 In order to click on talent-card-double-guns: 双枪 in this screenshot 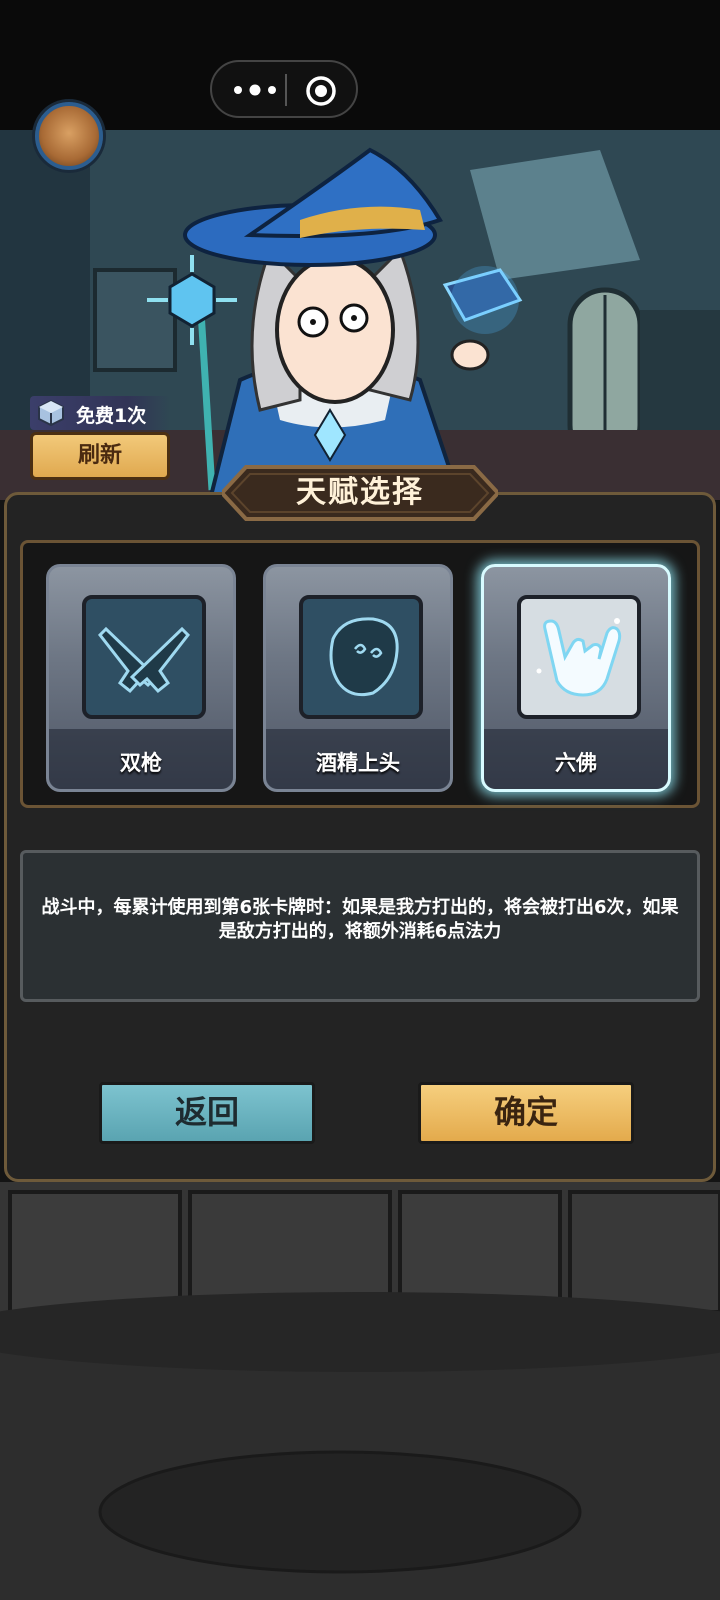, I will do `click(141, 678)`.